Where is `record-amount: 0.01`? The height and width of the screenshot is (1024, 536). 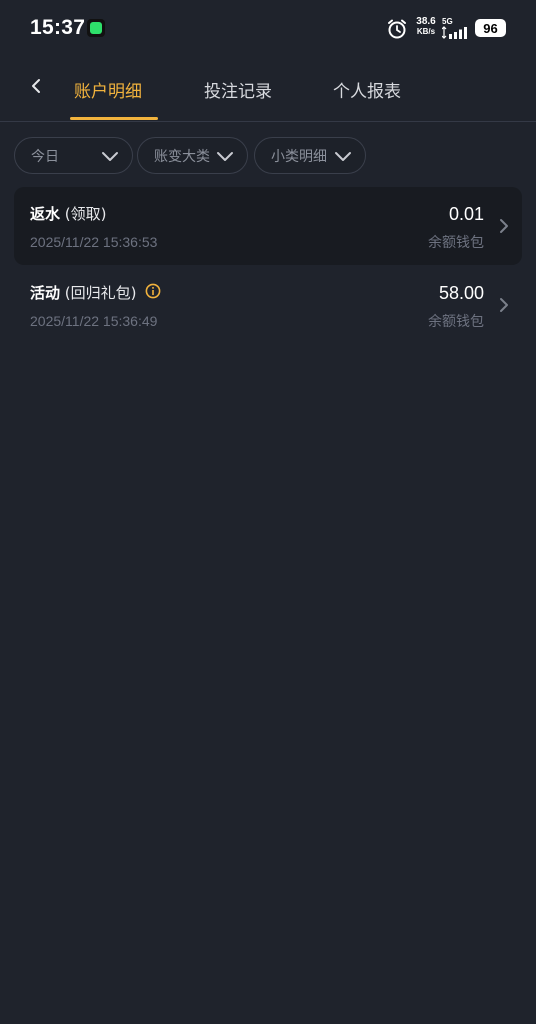
record-amount: 0.01 is located at coordinates (466, 214).